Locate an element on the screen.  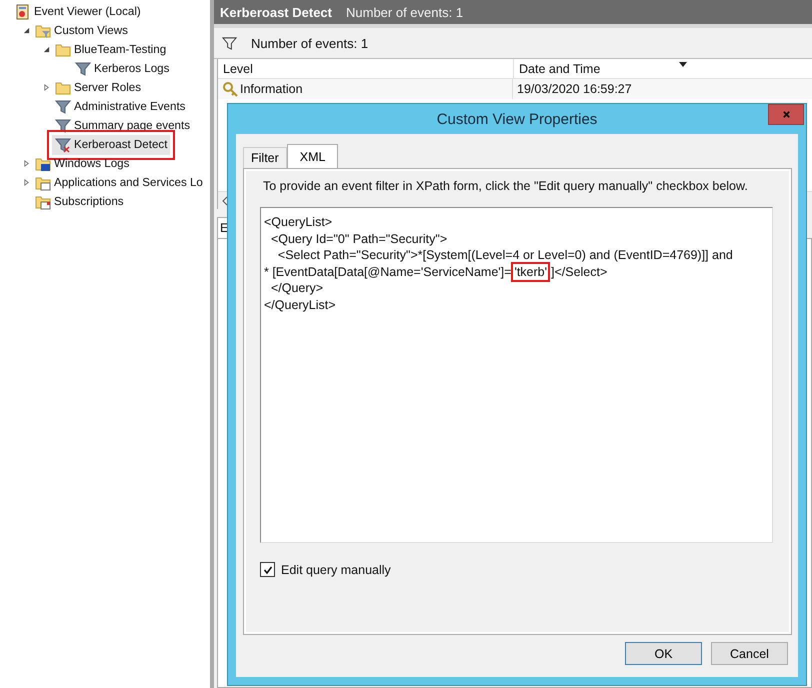
tree-item: Event Viewer (Local) is located at coordinates (78, 12).